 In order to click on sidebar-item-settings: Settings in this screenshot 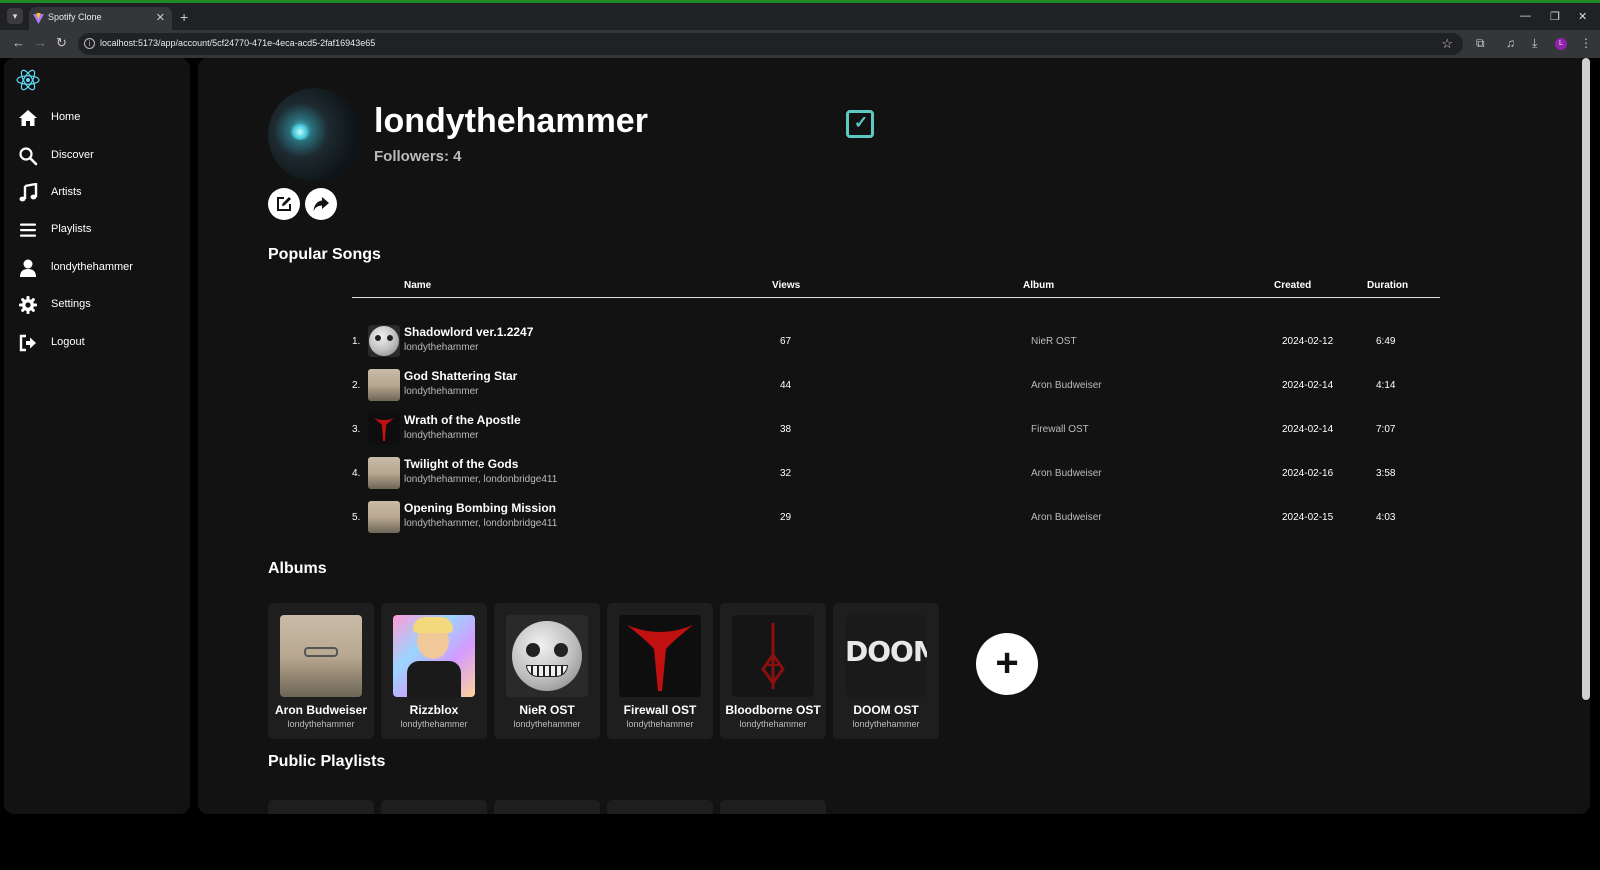, I will do `click(97, 305)`.